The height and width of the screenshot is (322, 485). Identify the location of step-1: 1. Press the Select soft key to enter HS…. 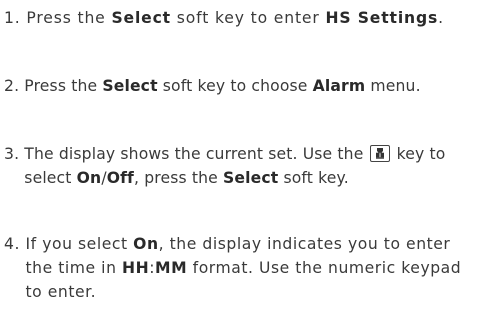
(243, 18).